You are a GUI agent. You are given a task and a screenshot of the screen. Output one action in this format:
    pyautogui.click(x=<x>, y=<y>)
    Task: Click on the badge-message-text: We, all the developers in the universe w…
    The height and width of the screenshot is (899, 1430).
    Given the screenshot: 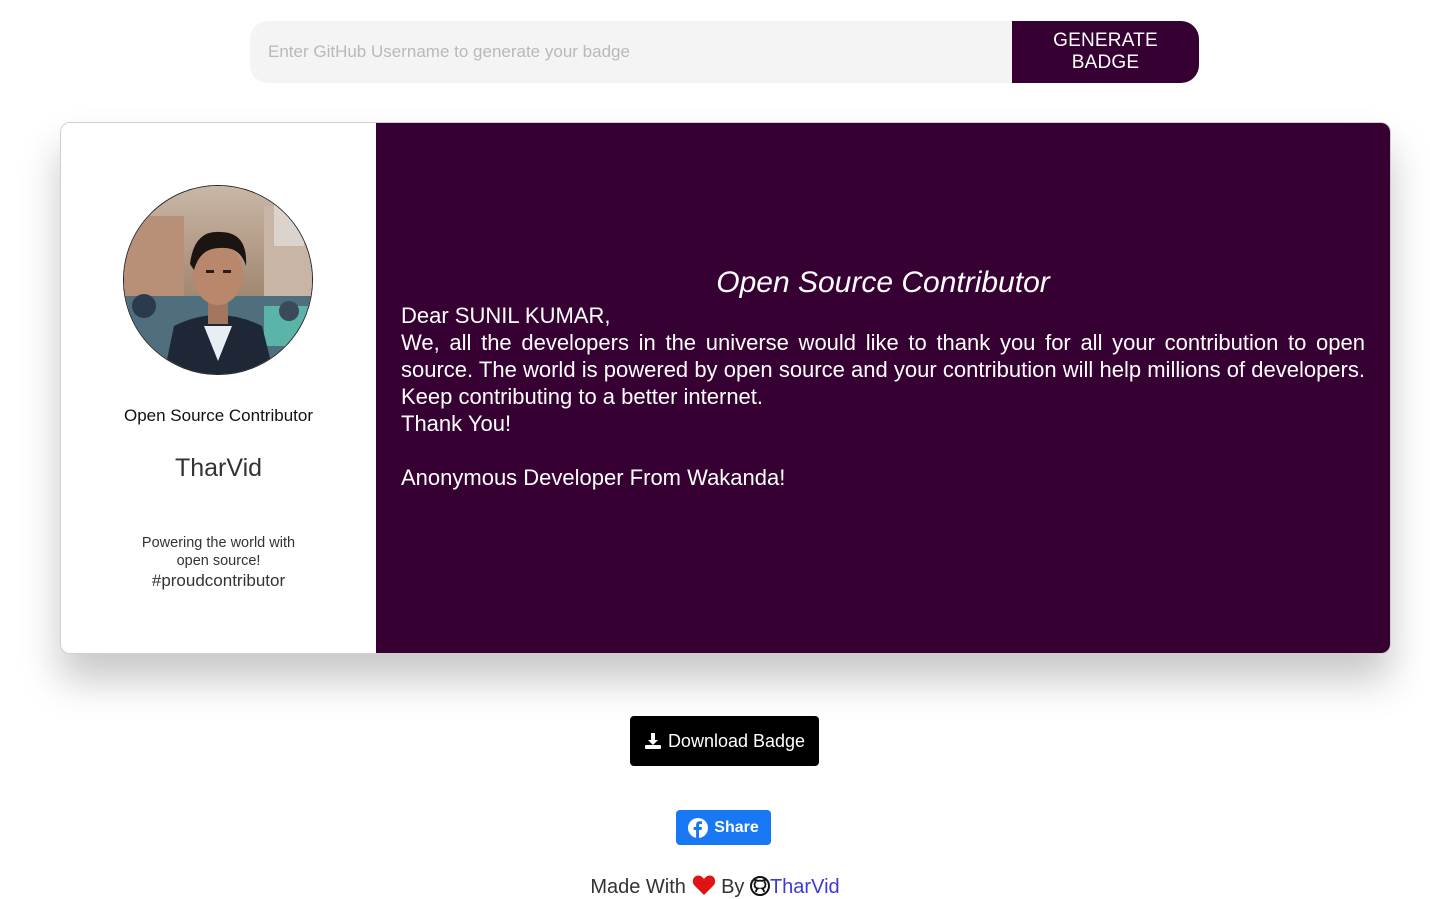 What is the action you would take?
    pyautogui.click(x=883, y=369)
    